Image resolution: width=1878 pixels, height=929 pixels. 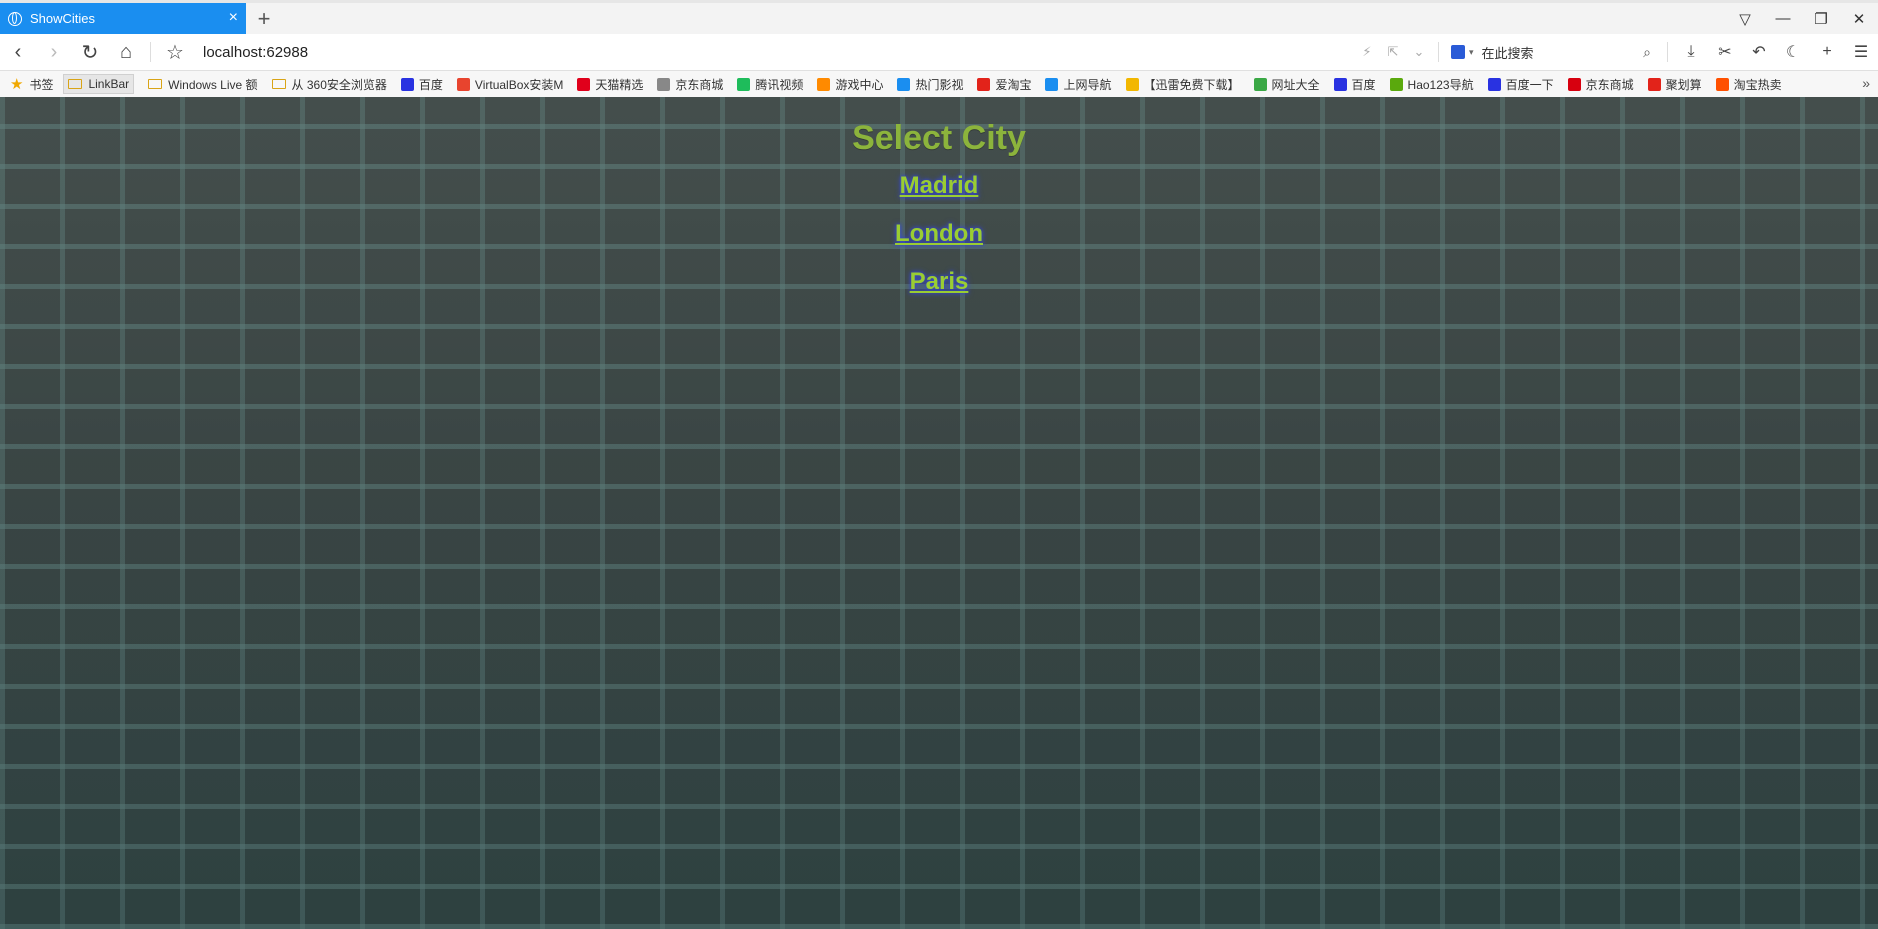 I want to click on bookmark-item: 天猫精选, so click(x=610, y=84).